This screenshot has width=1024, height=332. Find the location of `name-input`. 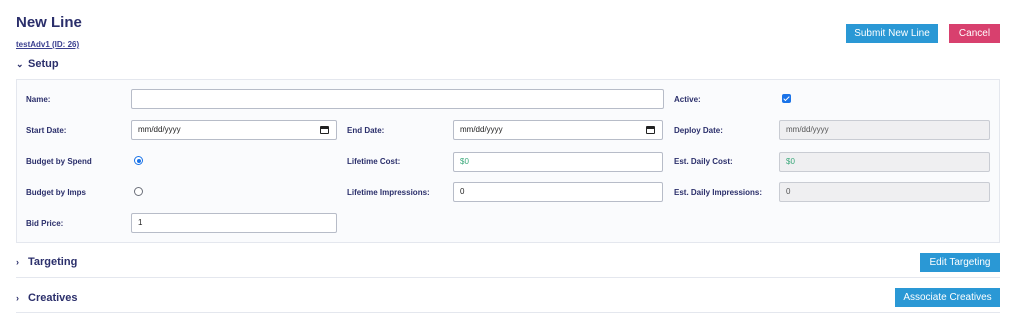

name-input is located at coordinates (397, 99).